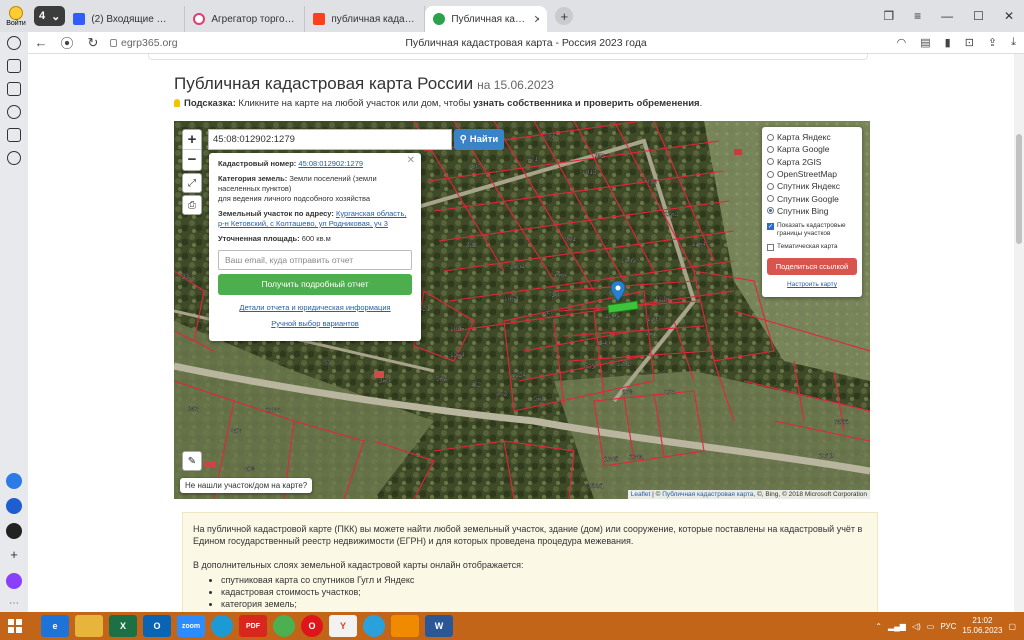  What do you see at coordinates (93, 43) in the screenshot?
I see `reload-button: ↻` at bounding box center [93, 43].